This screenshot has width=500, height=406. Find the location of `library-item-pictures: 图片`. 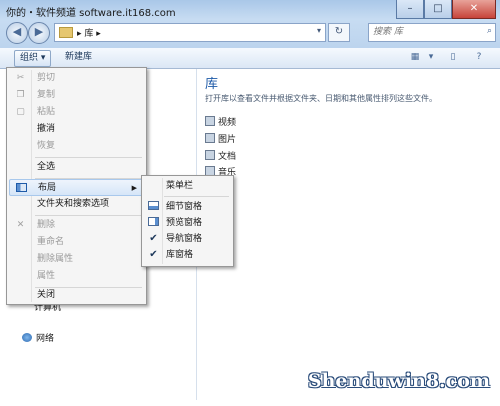

library-item-pictures: 图片 is located at coordinates (220, 138).